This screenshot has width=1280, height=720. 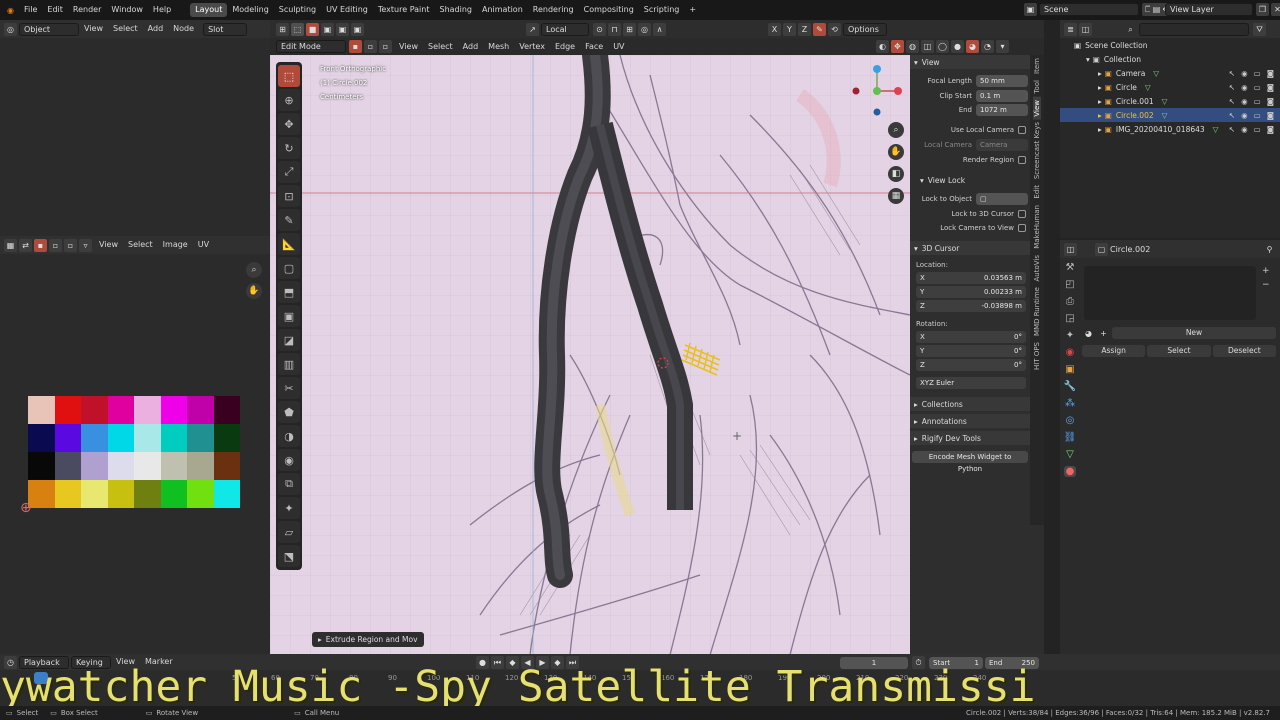 What do you see at coordinates (1022, 130) in the screenshot?
I see `use-local-camera-checkbox` at bounding box center [1022, 130].